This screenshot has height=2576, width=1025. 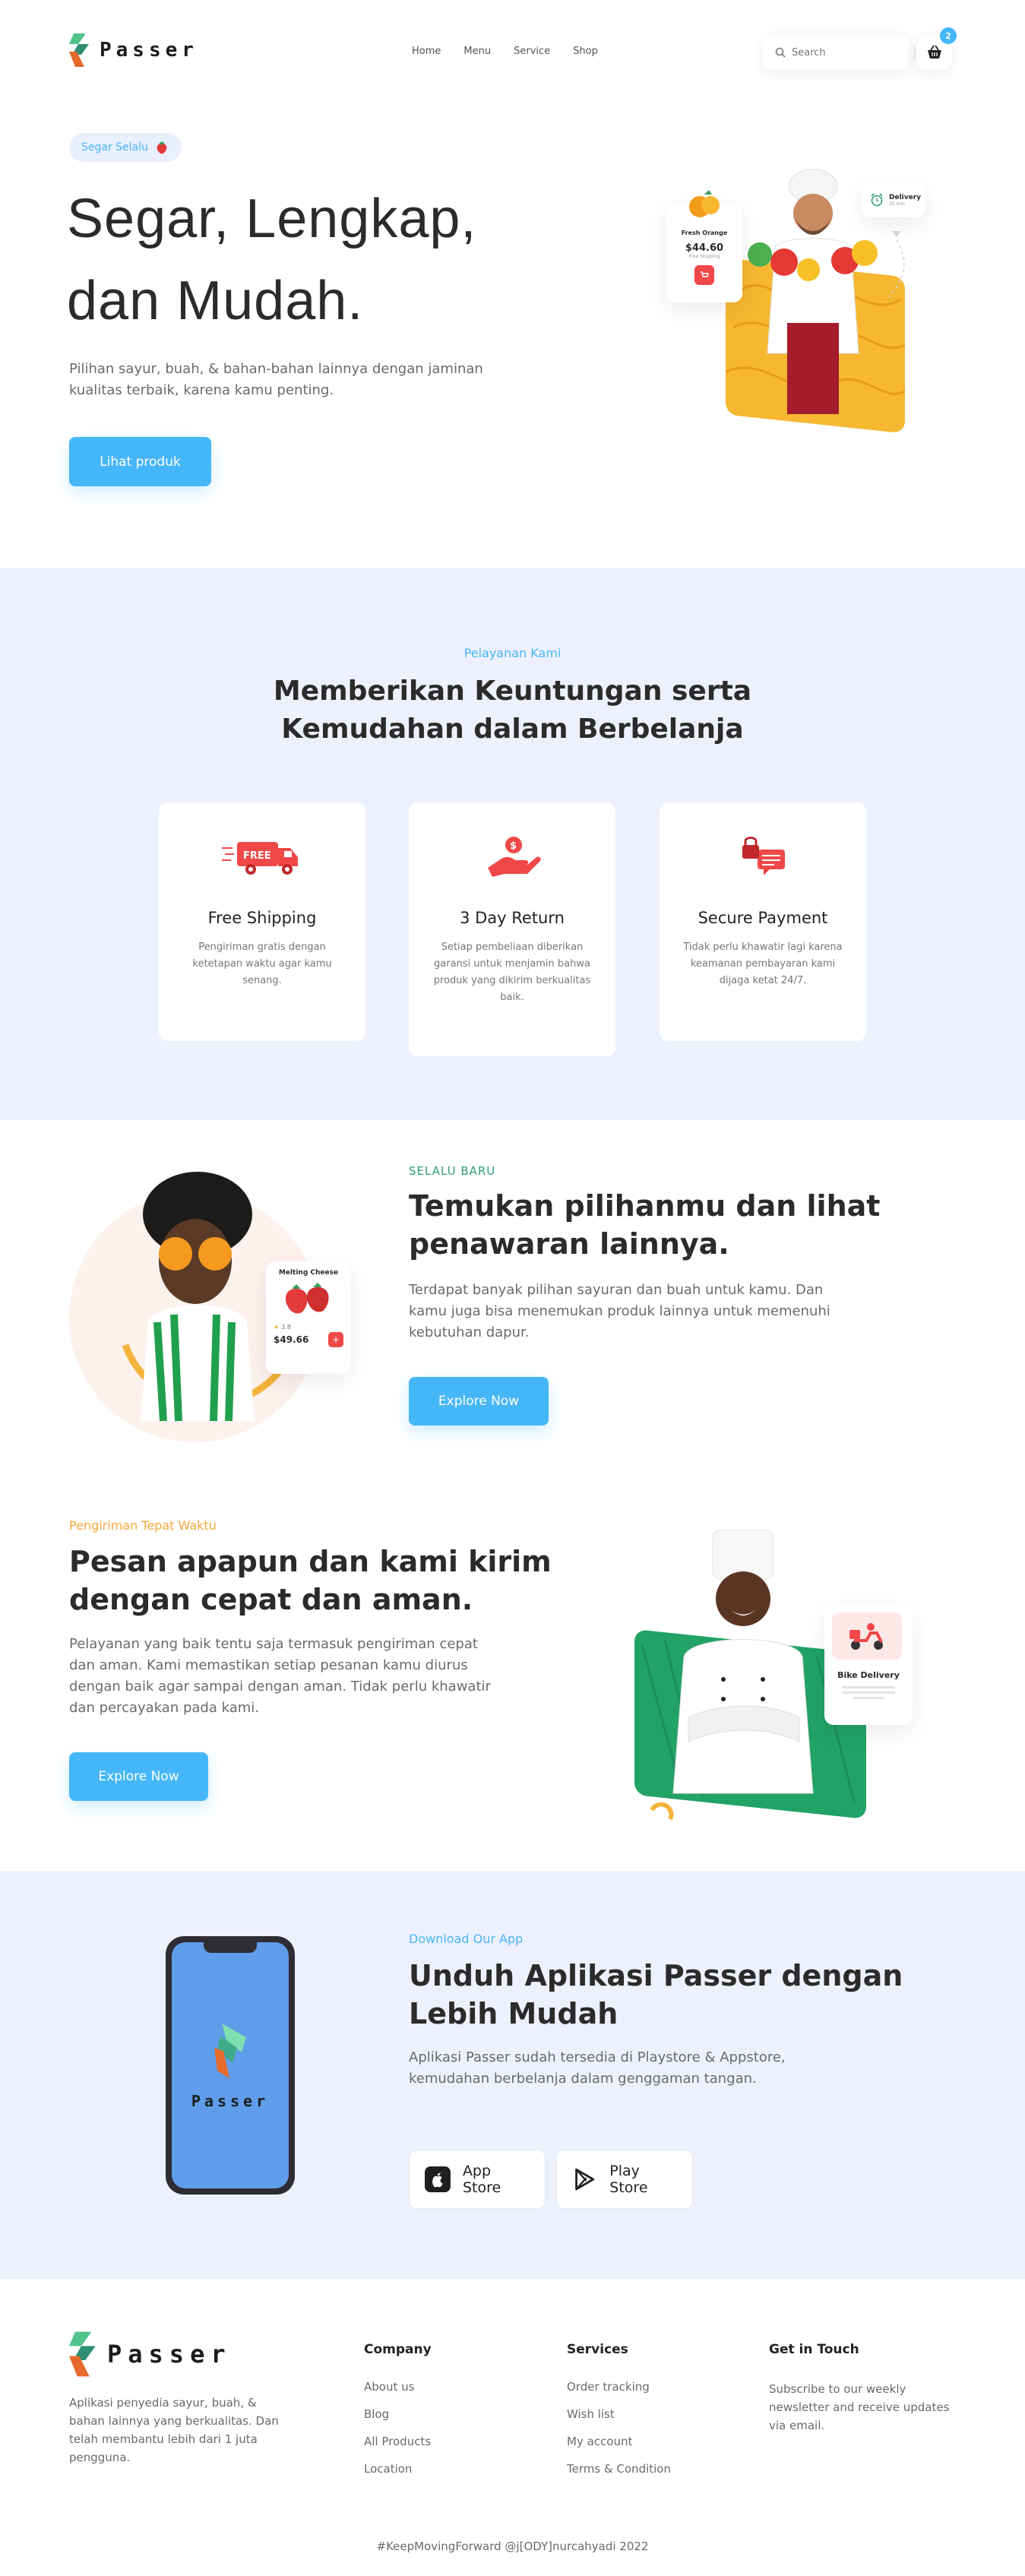 I want to click on svg-text: FREE, so click(x=257, y=856).